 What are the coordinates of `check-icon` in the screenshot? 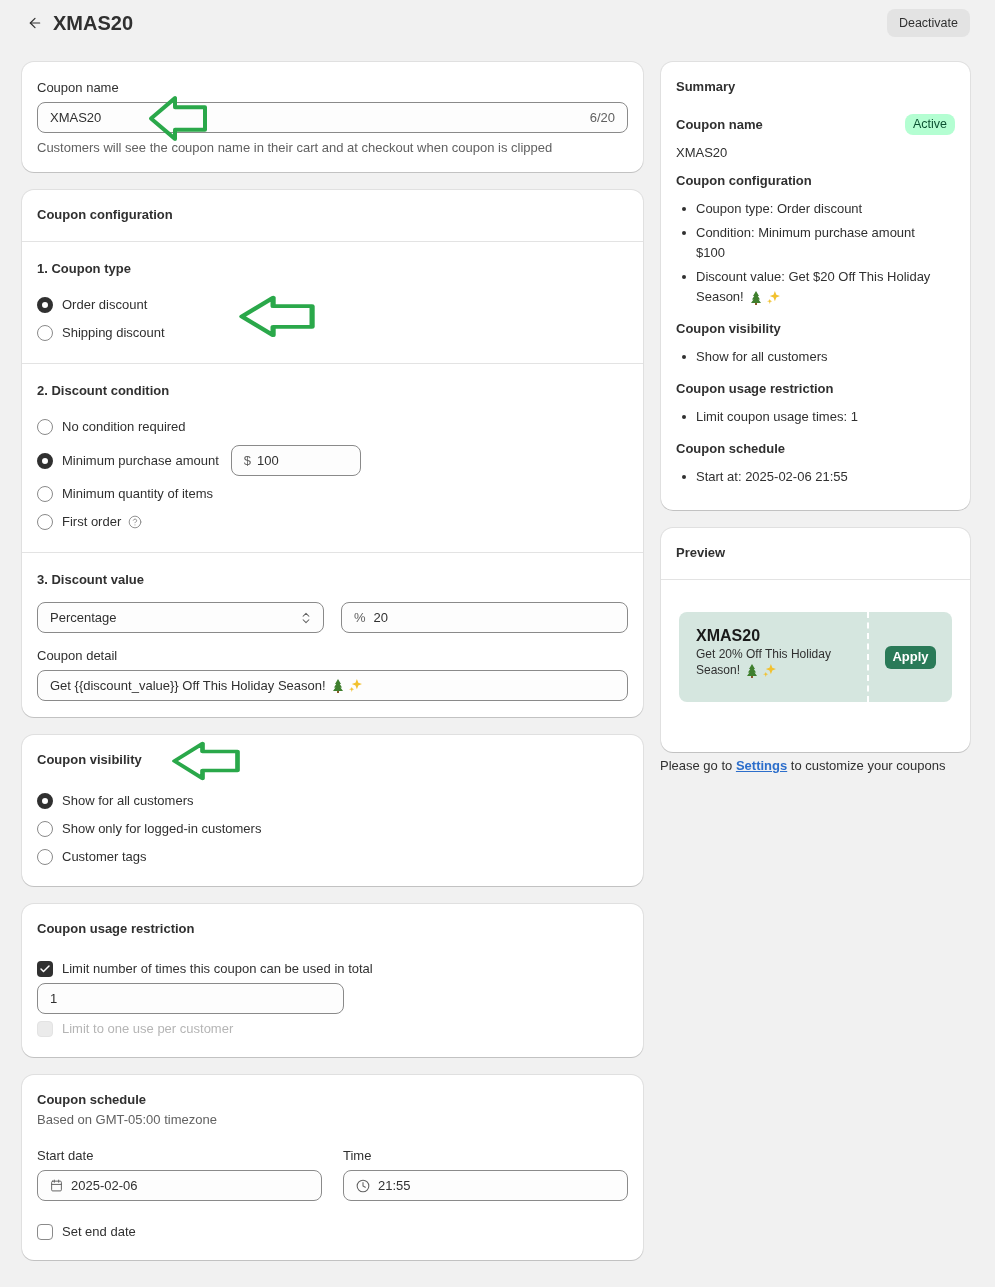 It's located at (45, 969).